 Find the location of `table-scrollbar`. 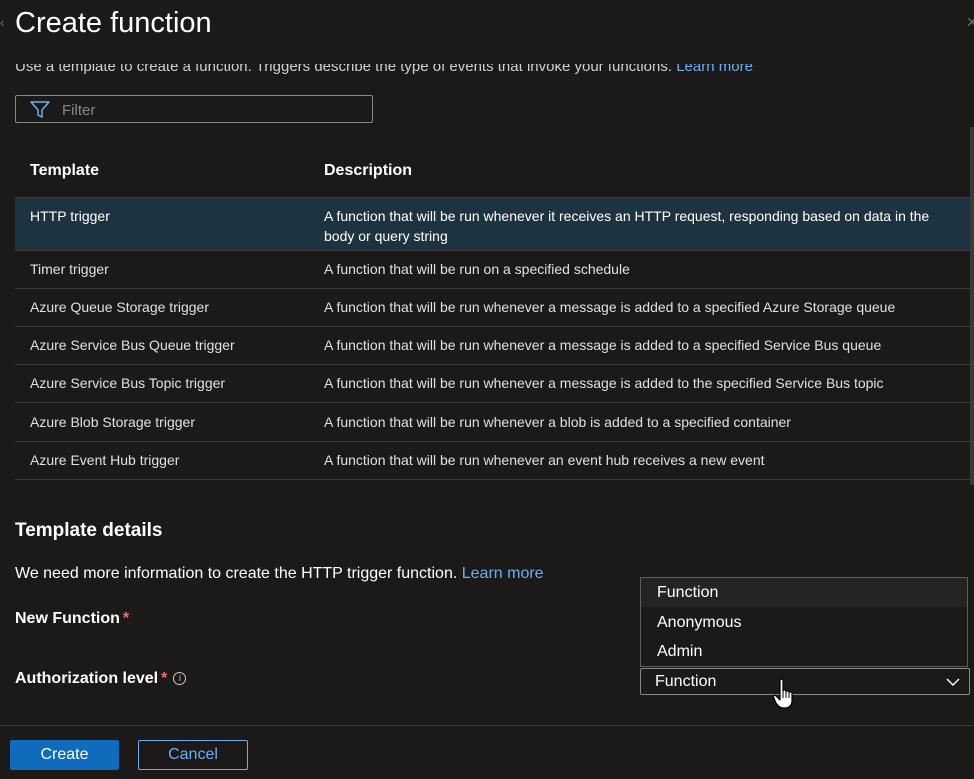

table-scrollbar is located at coordinates (972, 306).